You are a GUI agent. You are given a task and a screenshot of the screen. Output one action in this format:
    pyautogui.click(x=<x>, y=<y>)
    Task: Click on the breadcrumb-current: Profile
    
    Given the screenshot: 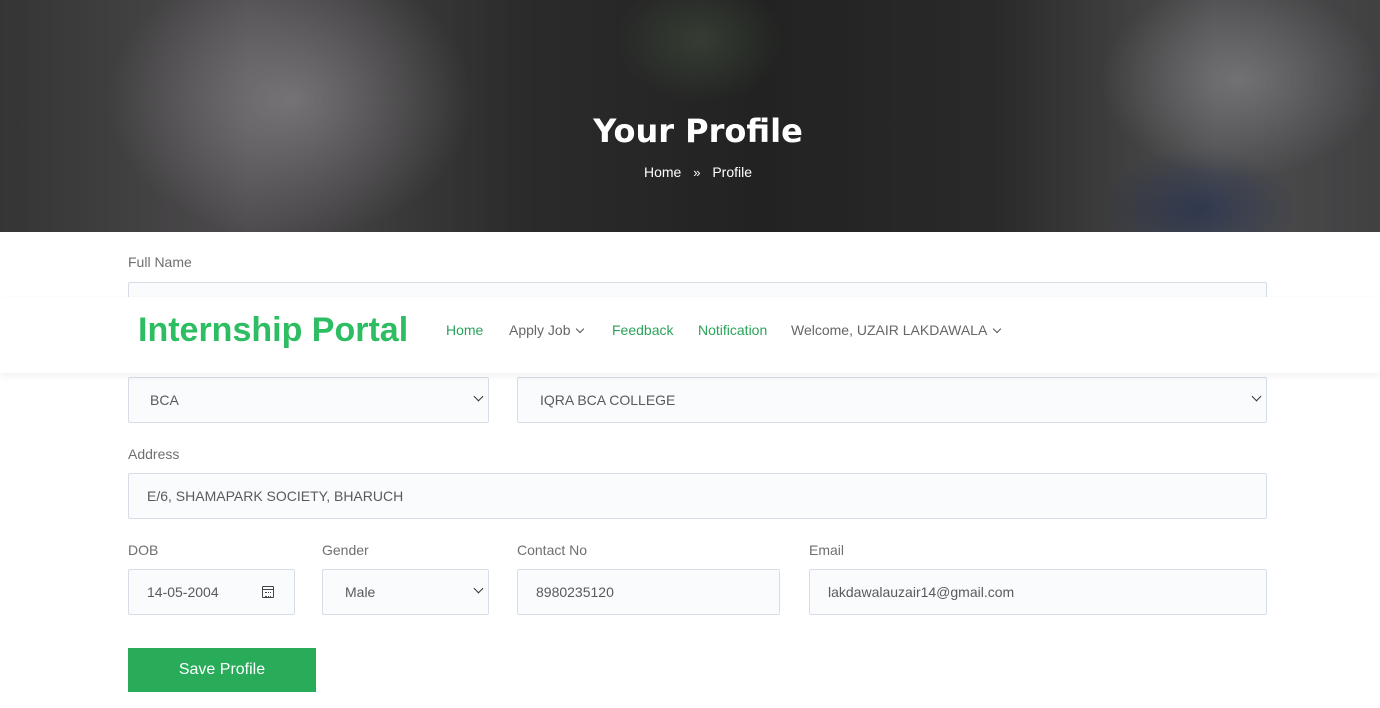 What is the action you would take?
    pyautogui.click(x=732, y=172)
    